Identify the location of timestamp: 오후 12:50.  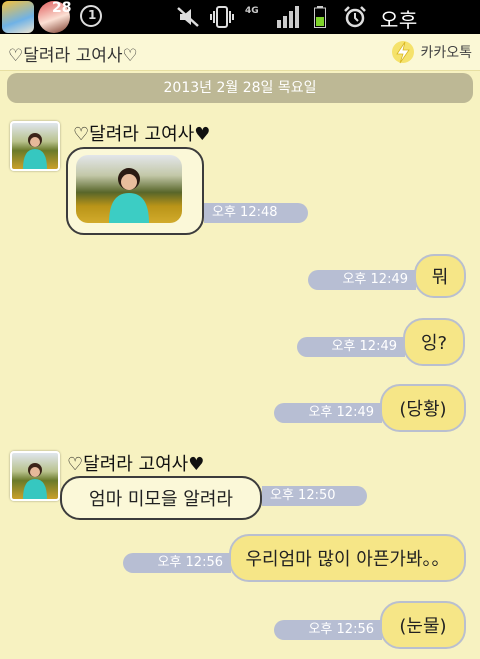
(314, 496).